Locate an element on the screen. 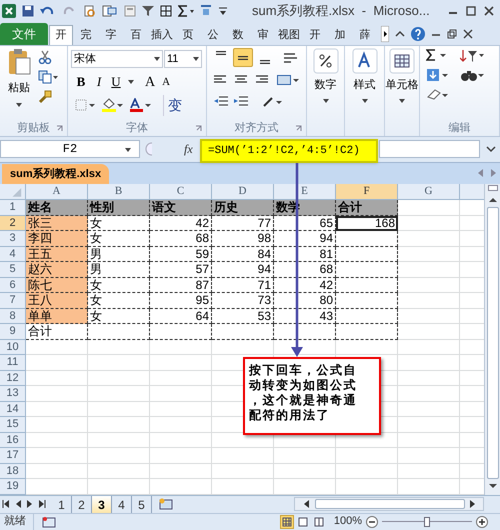  name-box: F2 is located at coordinates (70, 149).